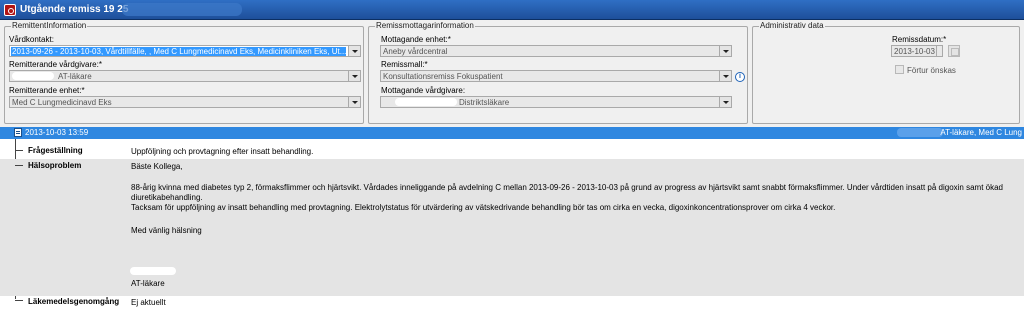  Describe the element at coordinates (954, 51) in the screenshot. I see `calendar-icon` at that location.